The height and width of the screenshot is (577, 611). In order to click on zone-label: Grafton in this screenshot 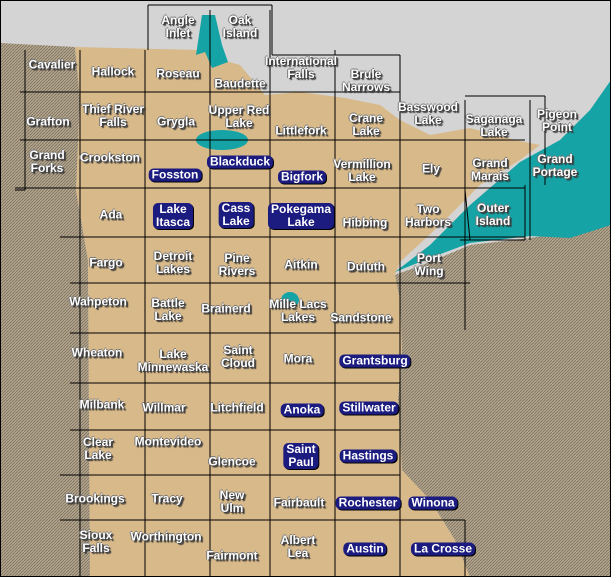, I will do `click(47, 122)`.